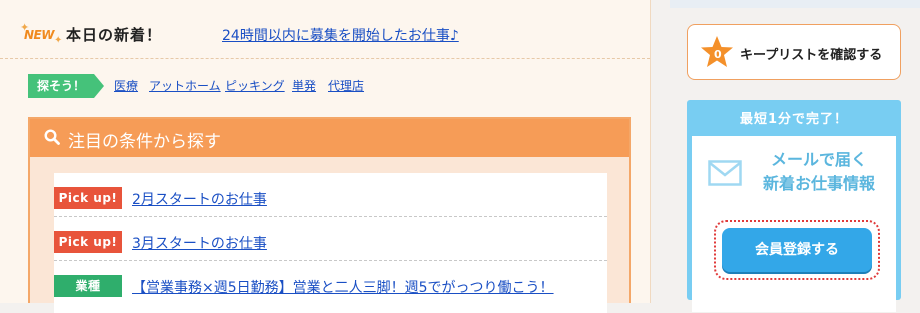 The width and height of the screenshot is (920, 313). What do you see at coordinates (39, 35) in the screenshot?
I see `new-logo-text: NEW` at bounding box center [39, 35].